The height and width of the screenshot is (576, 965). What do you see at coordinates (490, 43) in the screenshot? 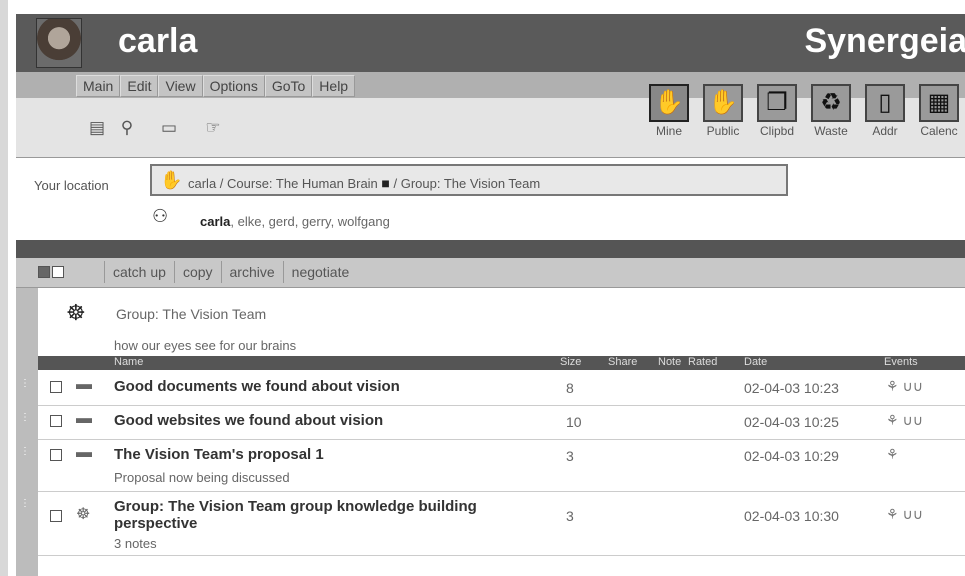
I see `header: carla Synergeia` at bounding box center [490, 43].